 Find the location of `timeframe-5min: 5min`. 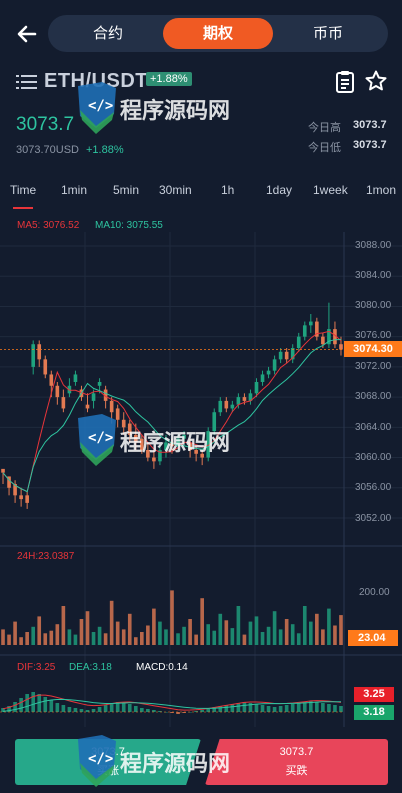

timeframe-5min: 5min is located at coordinates (126, 190).